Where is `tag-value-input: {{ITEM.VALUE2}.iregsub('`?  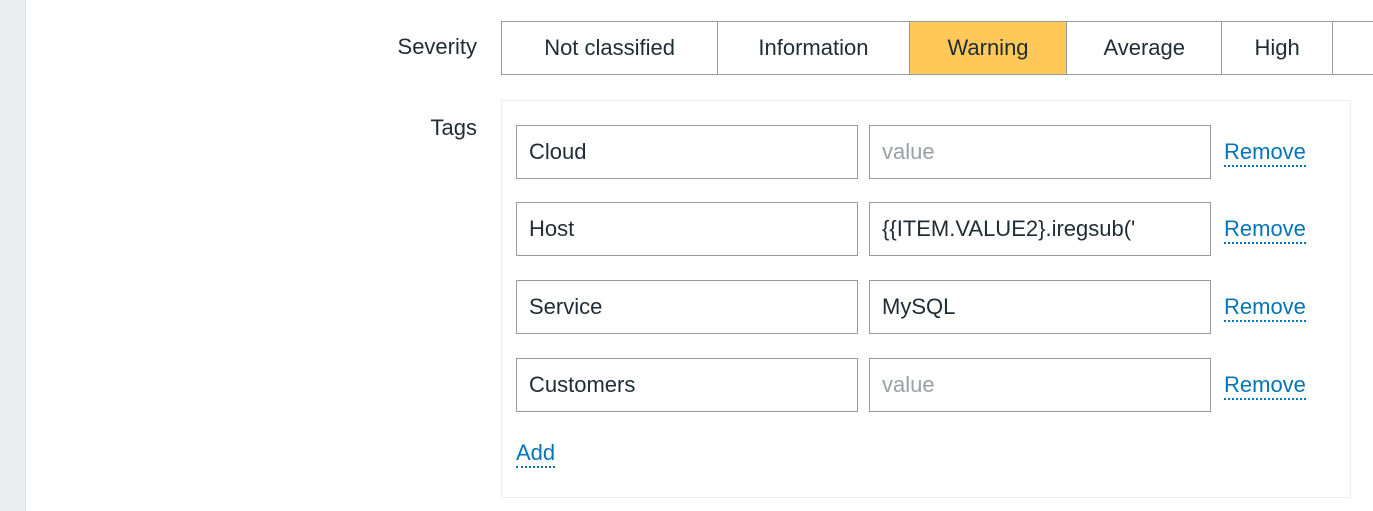
tag-value-input: {{ITEM.VALUE2}.iregsub(' is located at coordinates (1040, 229).